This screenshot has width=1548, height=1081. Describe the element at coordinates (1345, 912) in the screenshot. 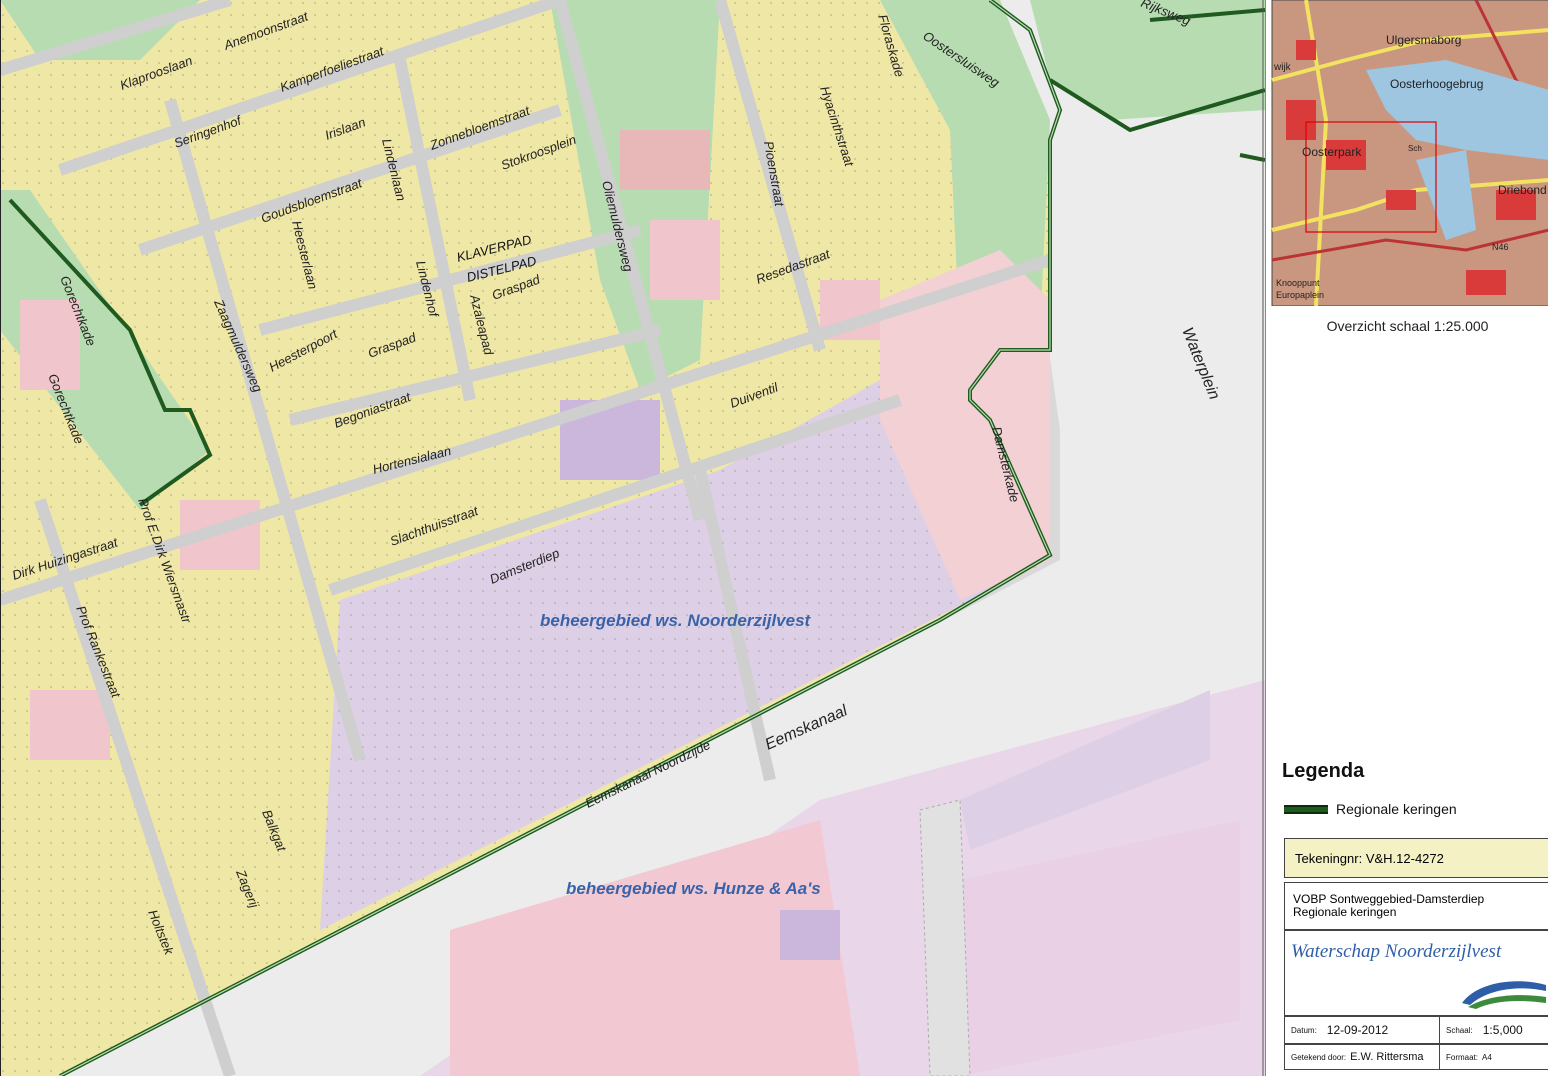

I see `drawing-title-line: Regionale keringen` at that location.